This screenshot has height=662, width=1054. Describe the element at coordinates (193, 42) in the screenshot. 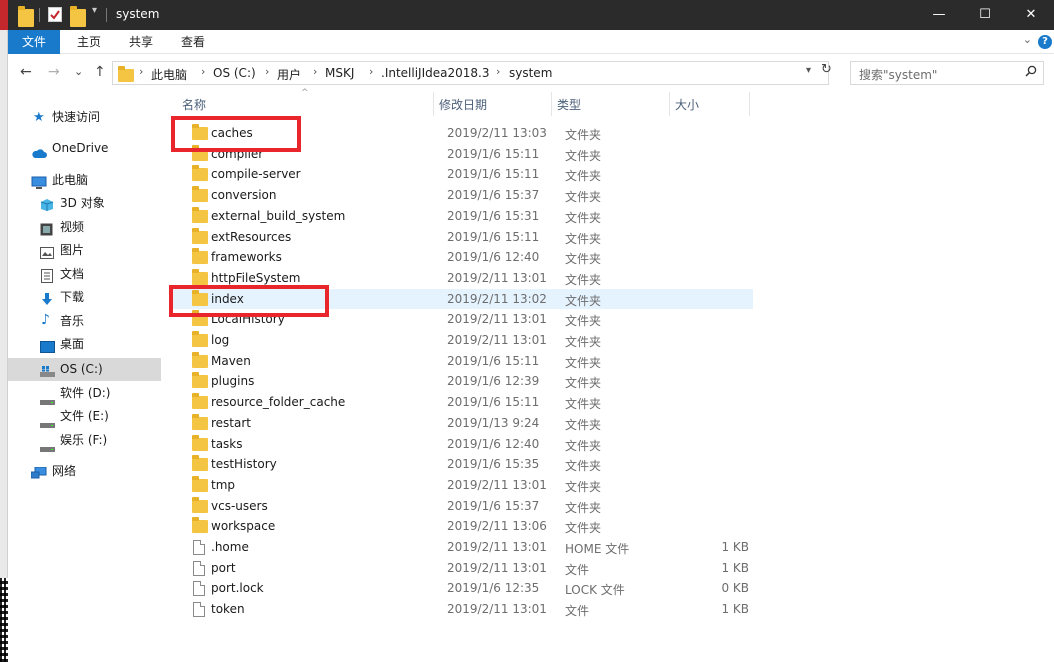

I see `tab-view: 查看` at that location.